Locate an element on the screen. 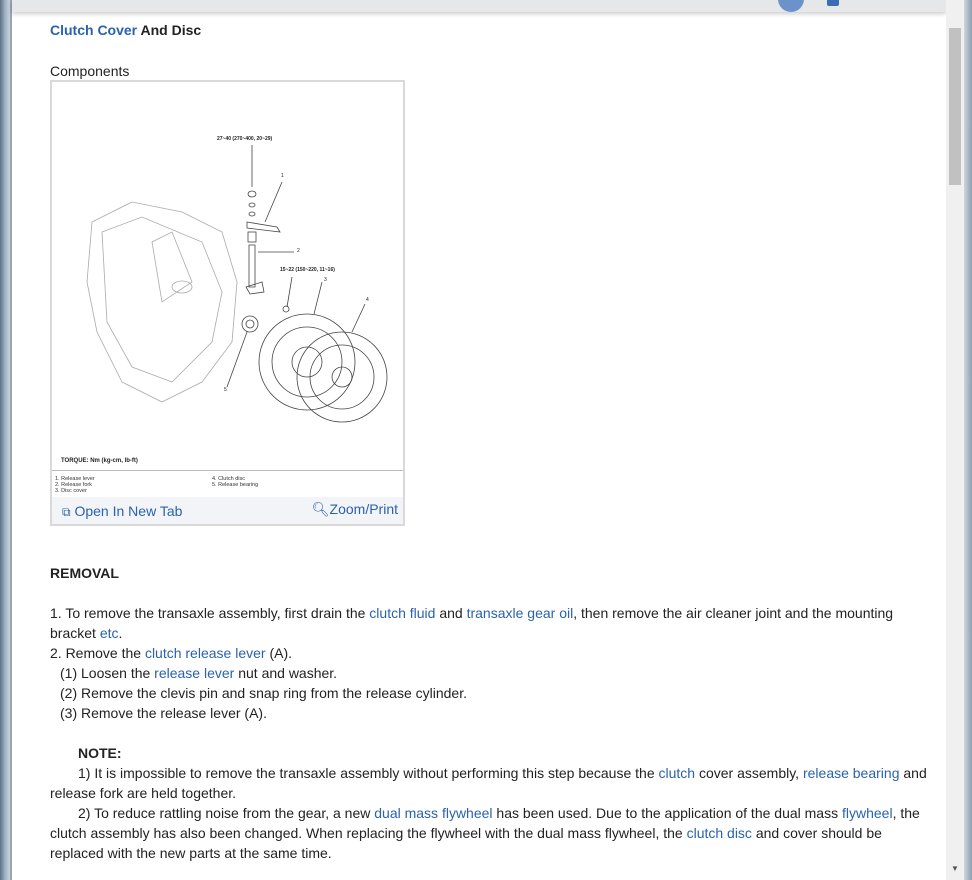  torque-spec-2: 15~22 (150~220, 11~16) is located at coordinates (307, 270).